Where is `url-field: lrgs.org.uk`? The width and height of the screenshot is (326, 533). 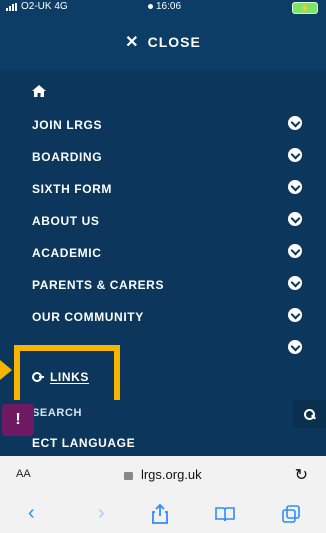
url-field: lrgs.org.uk is located at coordinates (163, 474).